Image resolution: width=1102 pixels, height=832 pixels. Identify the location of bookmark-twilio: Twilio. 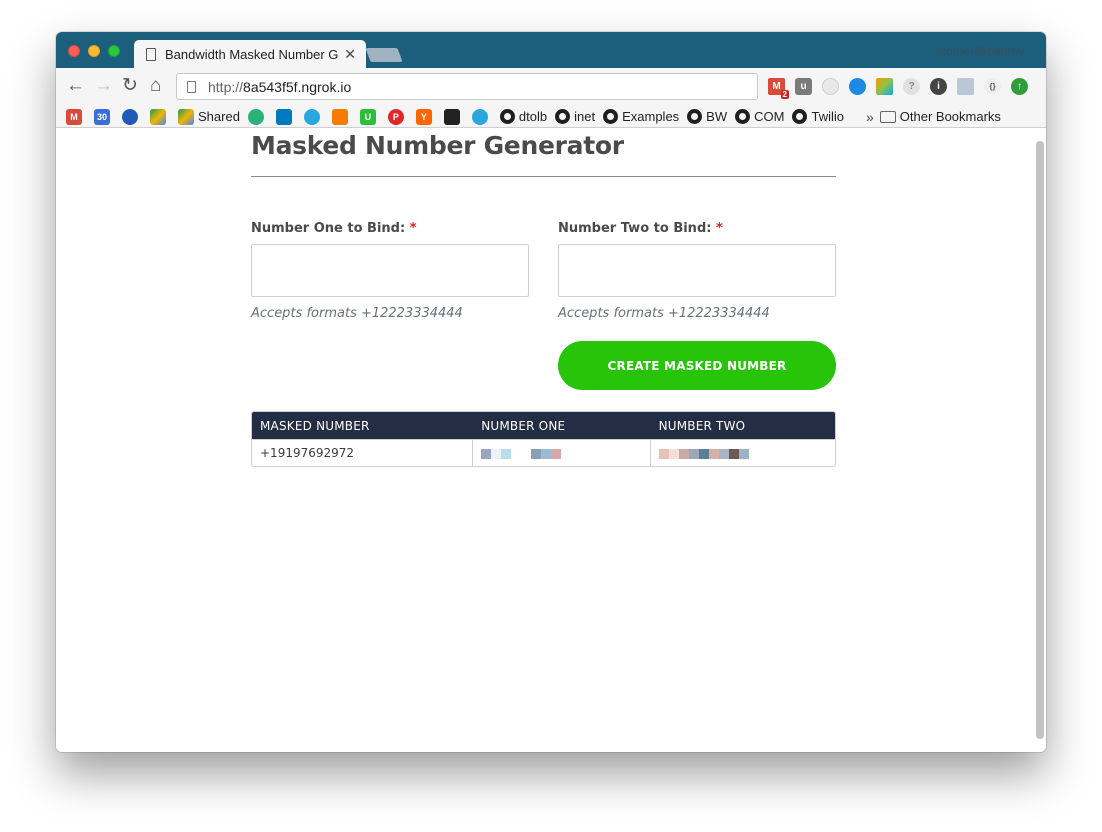
(818, 116).